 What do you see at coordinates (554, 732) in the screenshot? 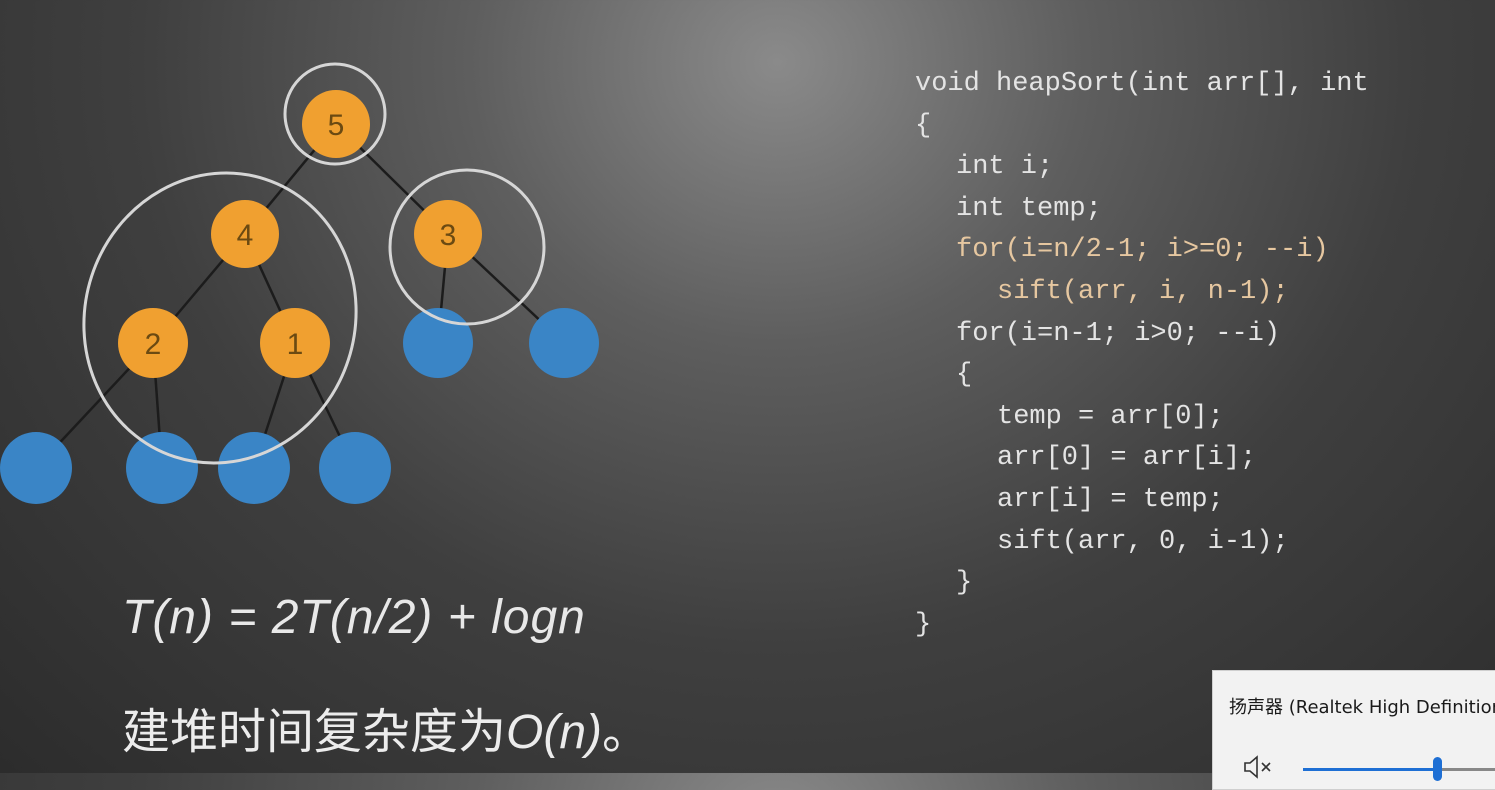
I see `complexity-note-expr: O(n)` at bounding box center [554, 732].